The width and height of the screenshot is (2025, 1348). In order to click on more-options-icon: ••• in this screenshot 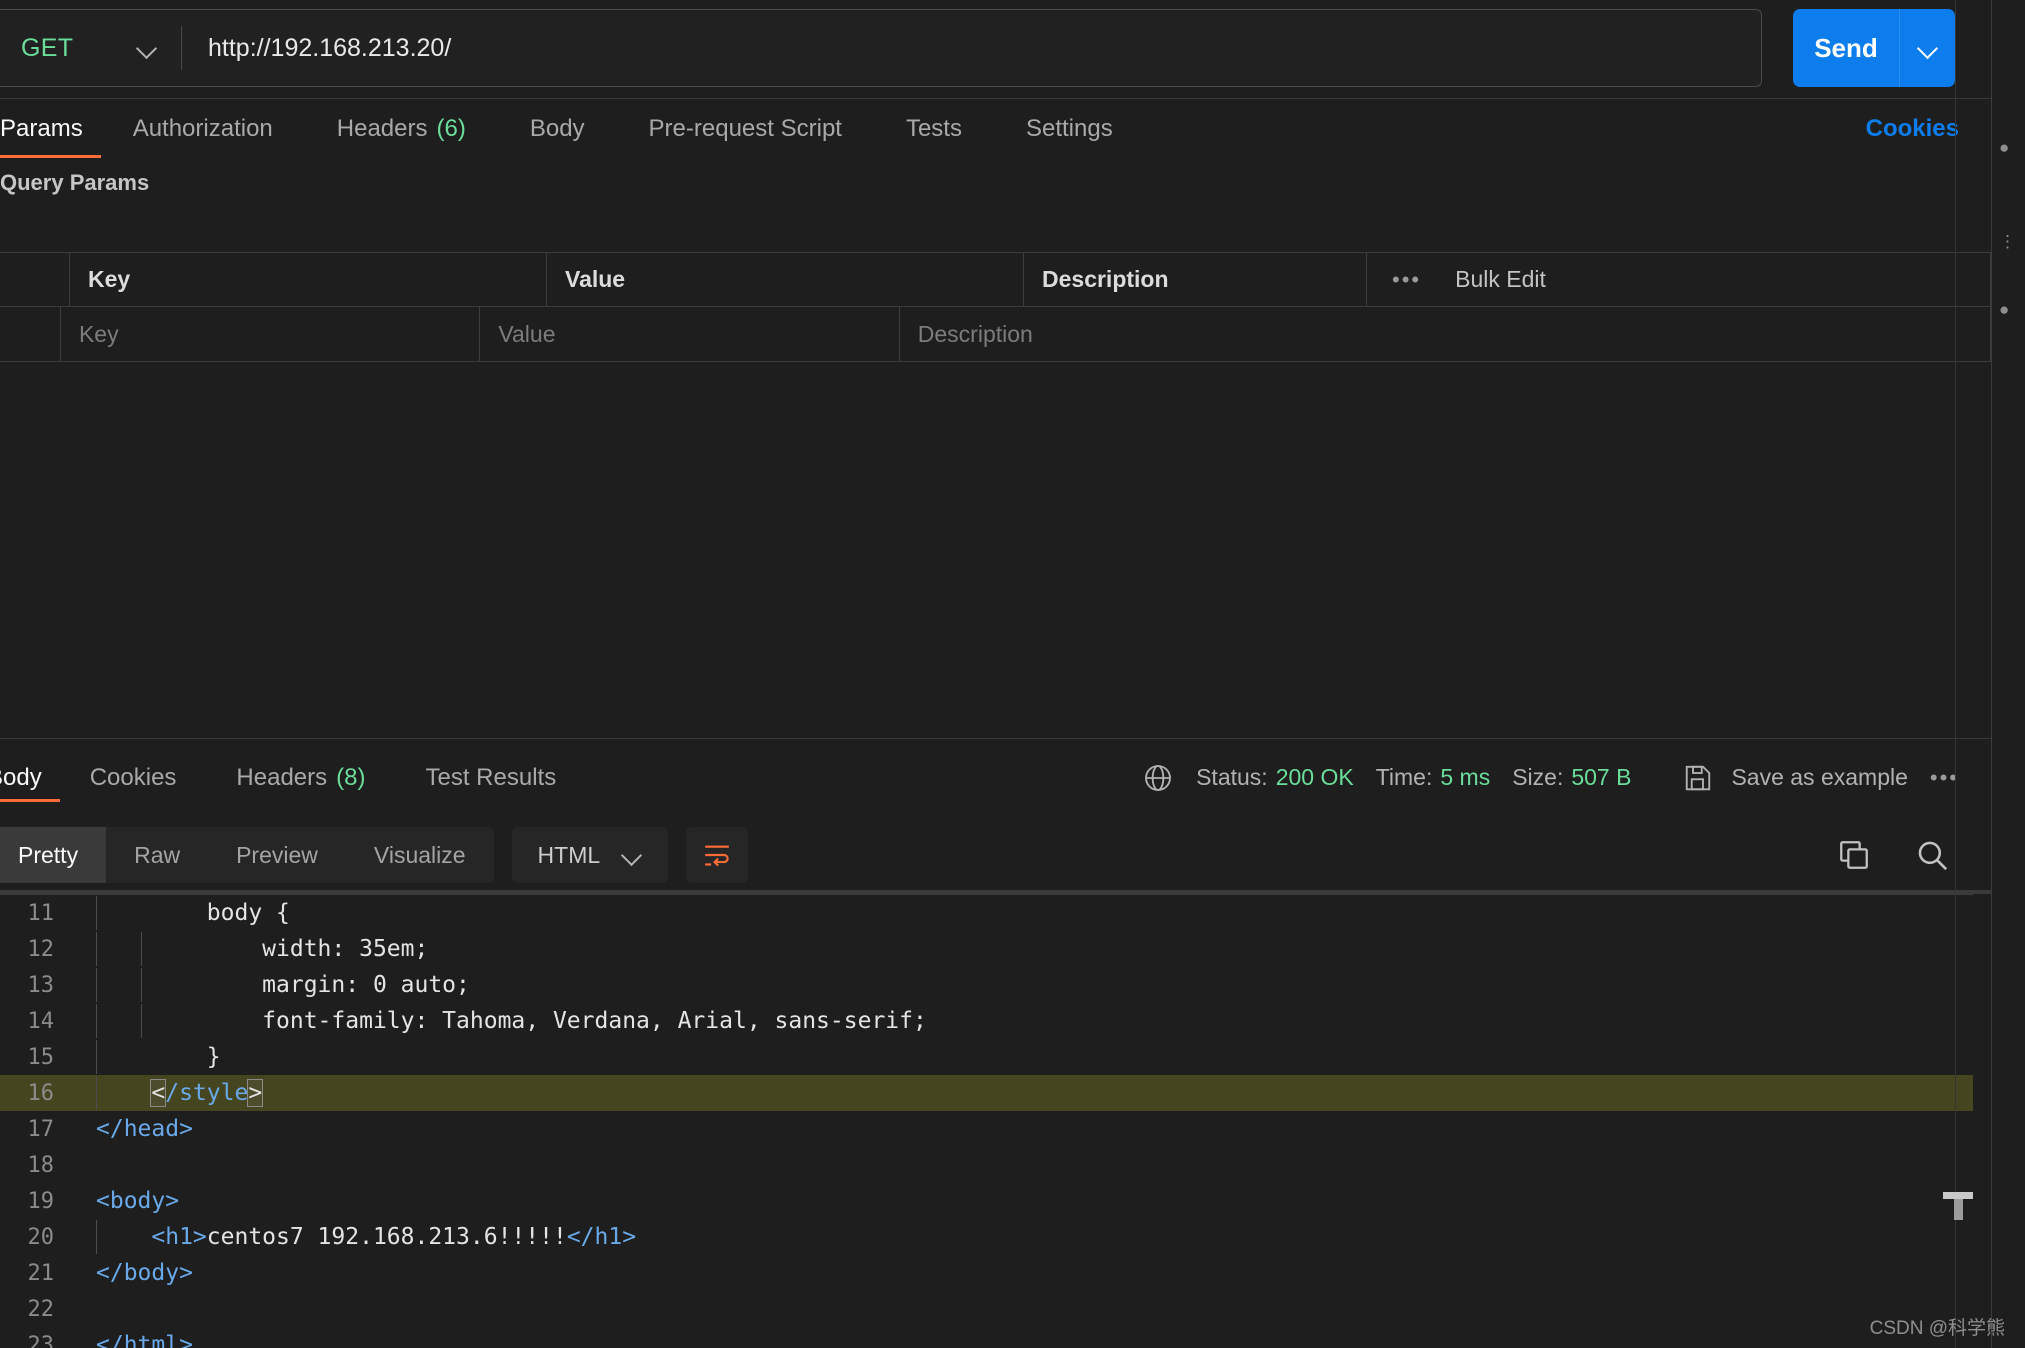, I will do `click(1406, 280)`.